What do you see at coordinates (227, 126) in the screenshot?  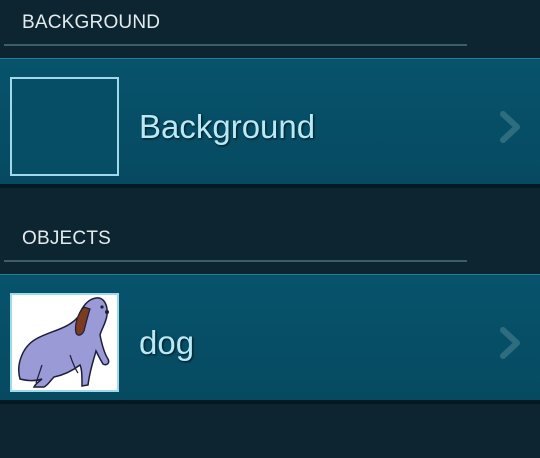 I see `background-item-label: Background` at bounding box center [227, 126].